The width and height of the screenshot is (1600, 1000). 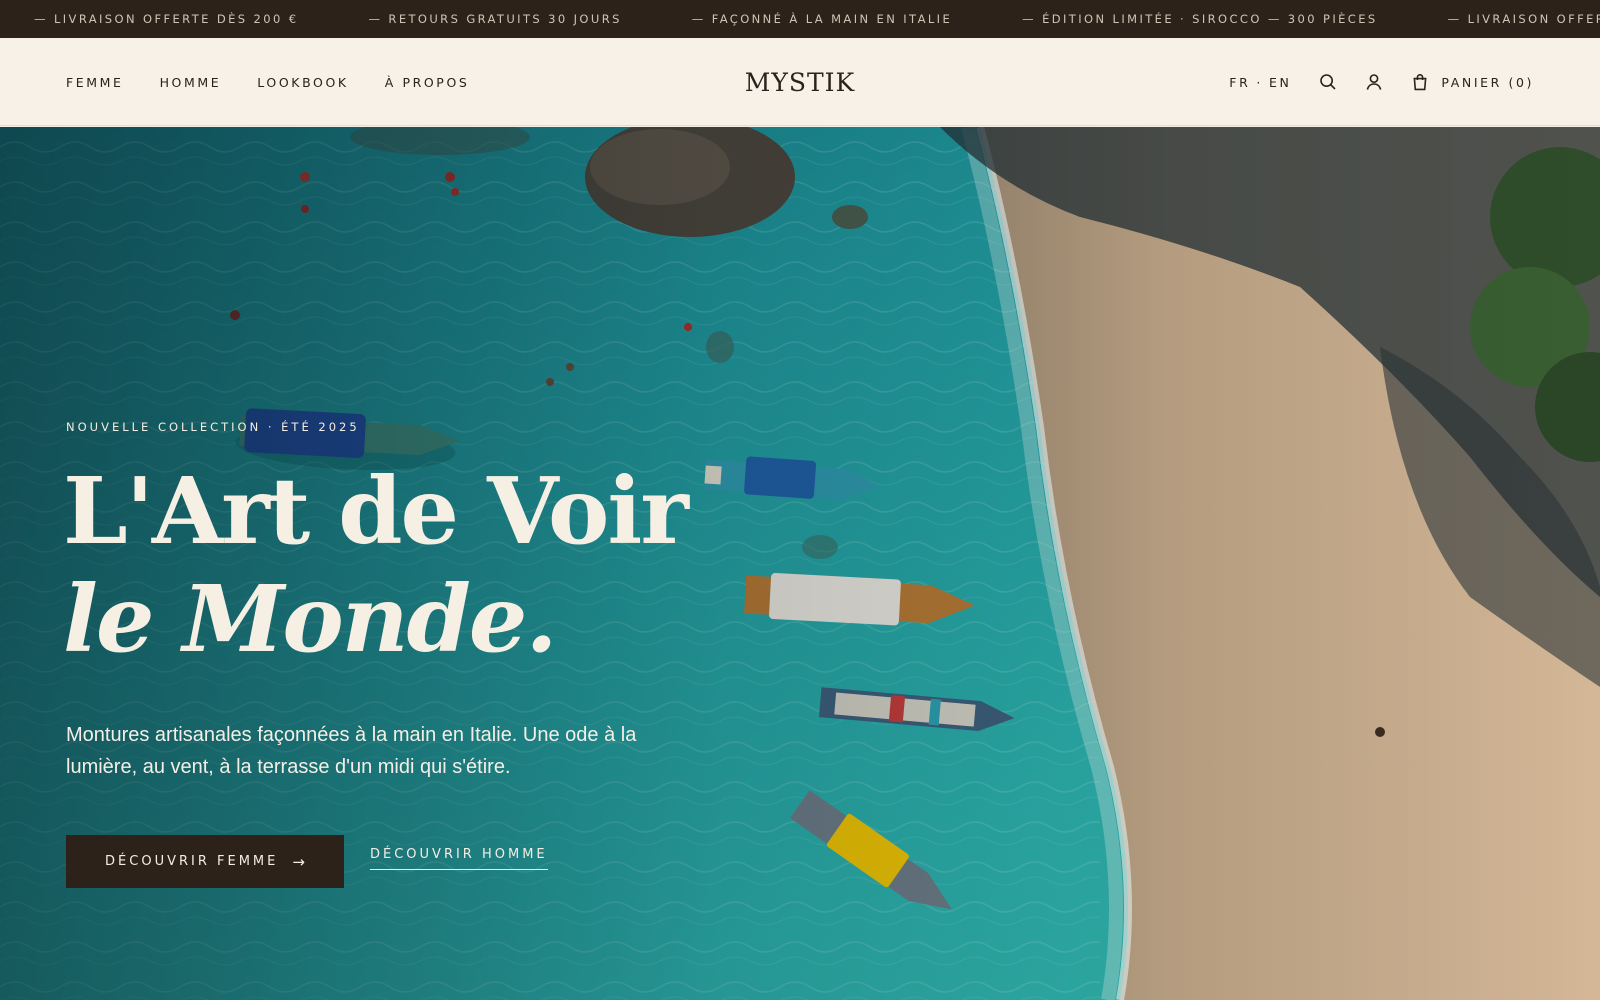 I want to click on nav-link-femme: FEMME, so click(x=95, y=82).